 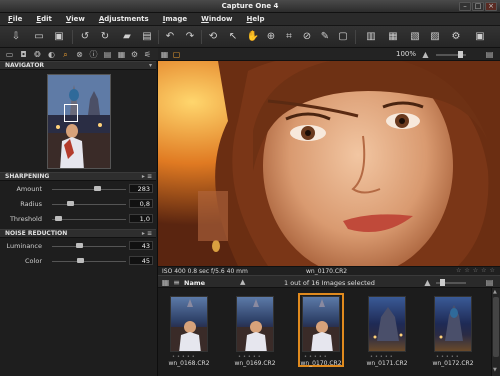 What do you see at coordinates (435, 37) in the screenshot?
I see `print-icon: ▨` at bounding box center [435, 37].